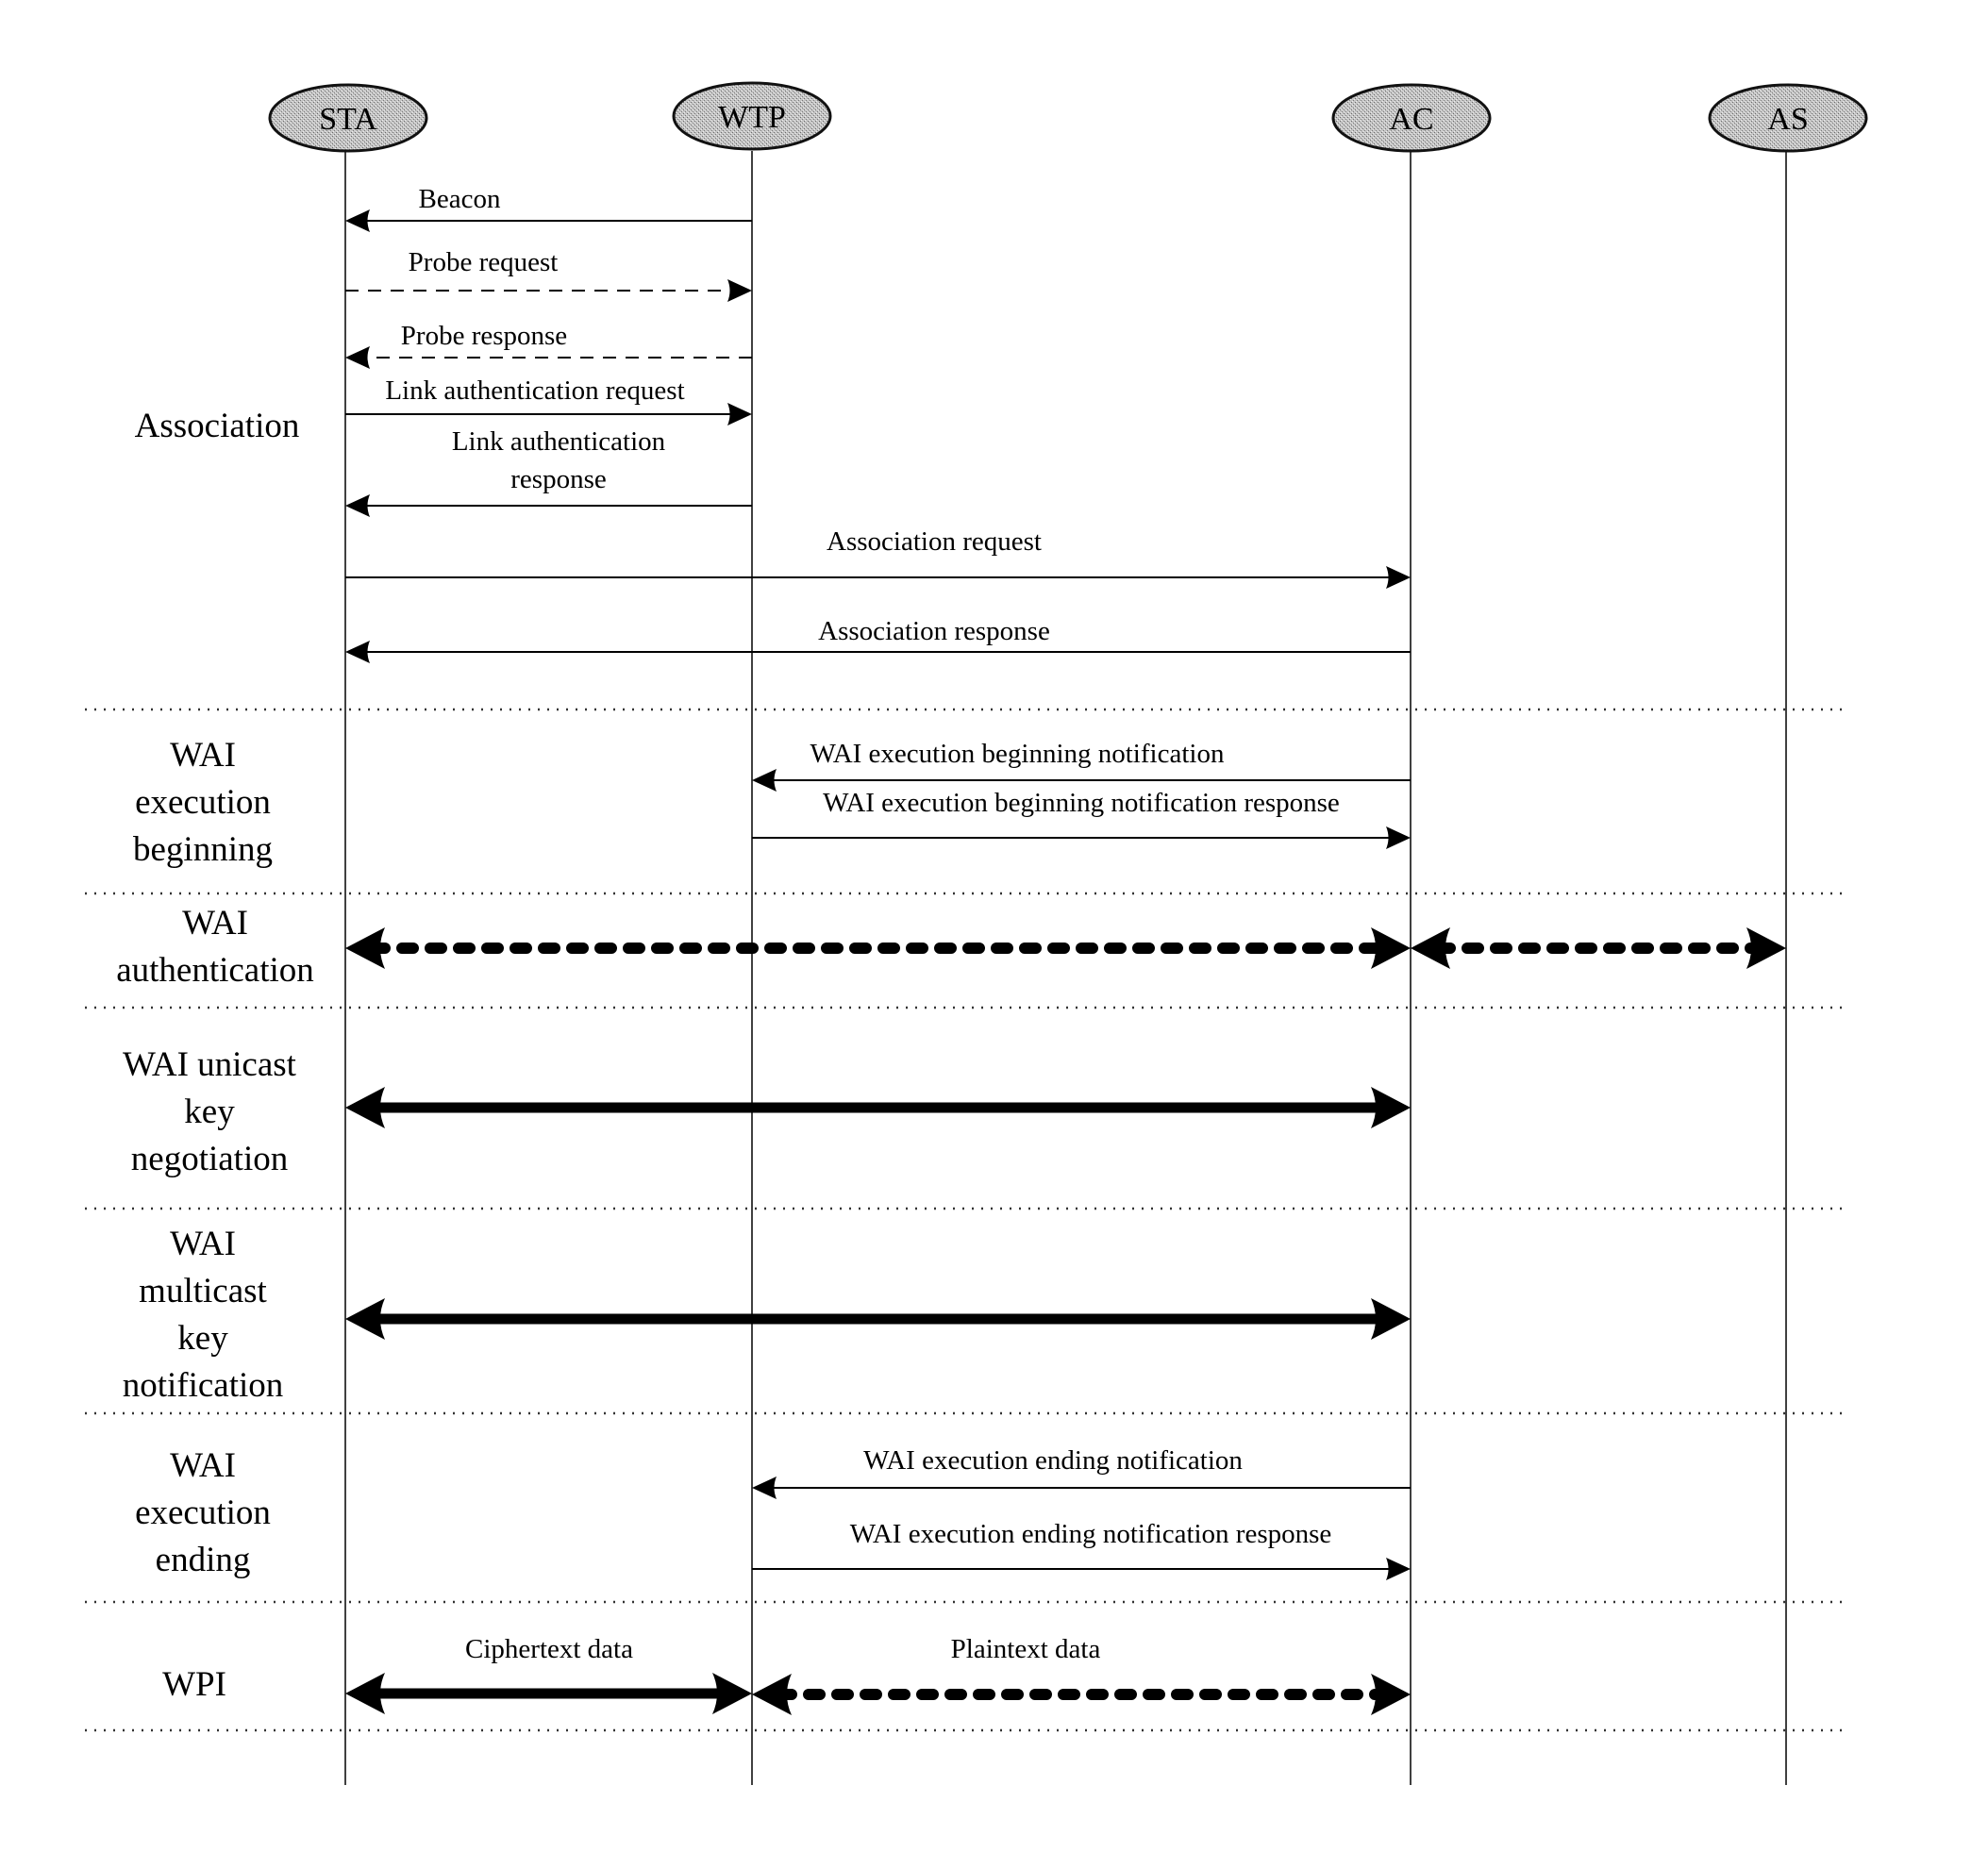  Describe the element at coordinates (484, 336) in the screenshot. I see `message-label: Probe response` at that location.